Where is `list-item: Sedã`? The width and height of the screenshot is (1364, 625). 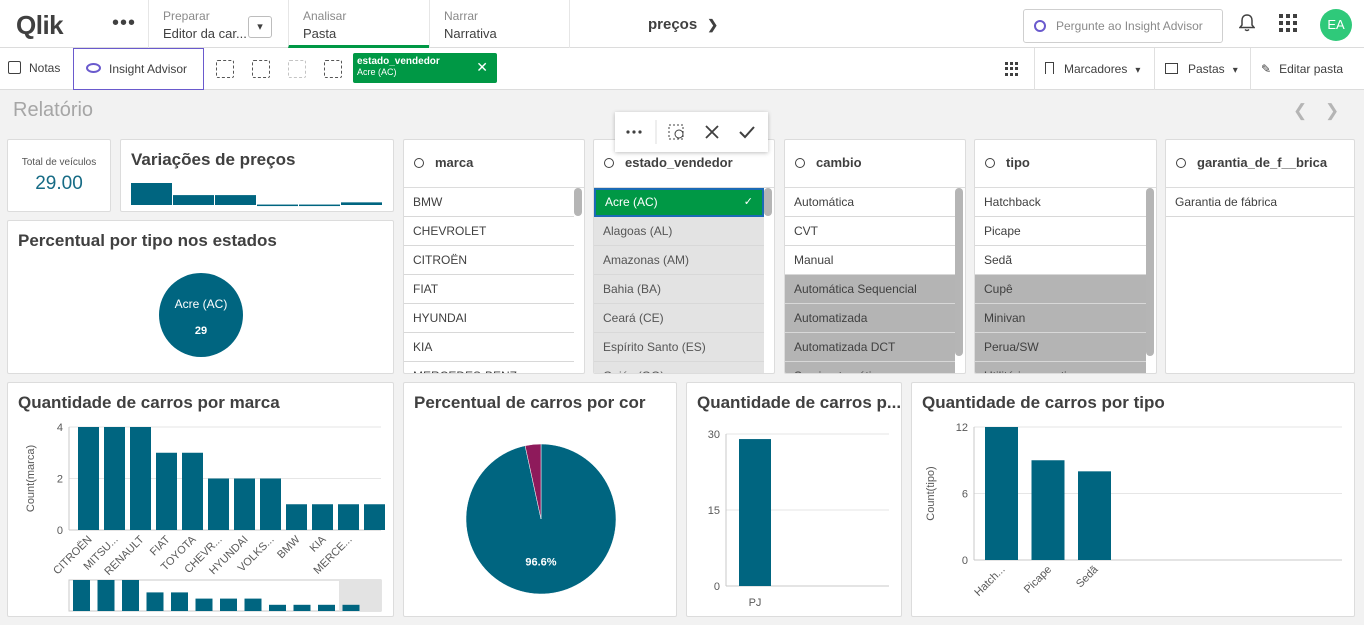 list-item: Sedã is located at coordinates (1060, 260).